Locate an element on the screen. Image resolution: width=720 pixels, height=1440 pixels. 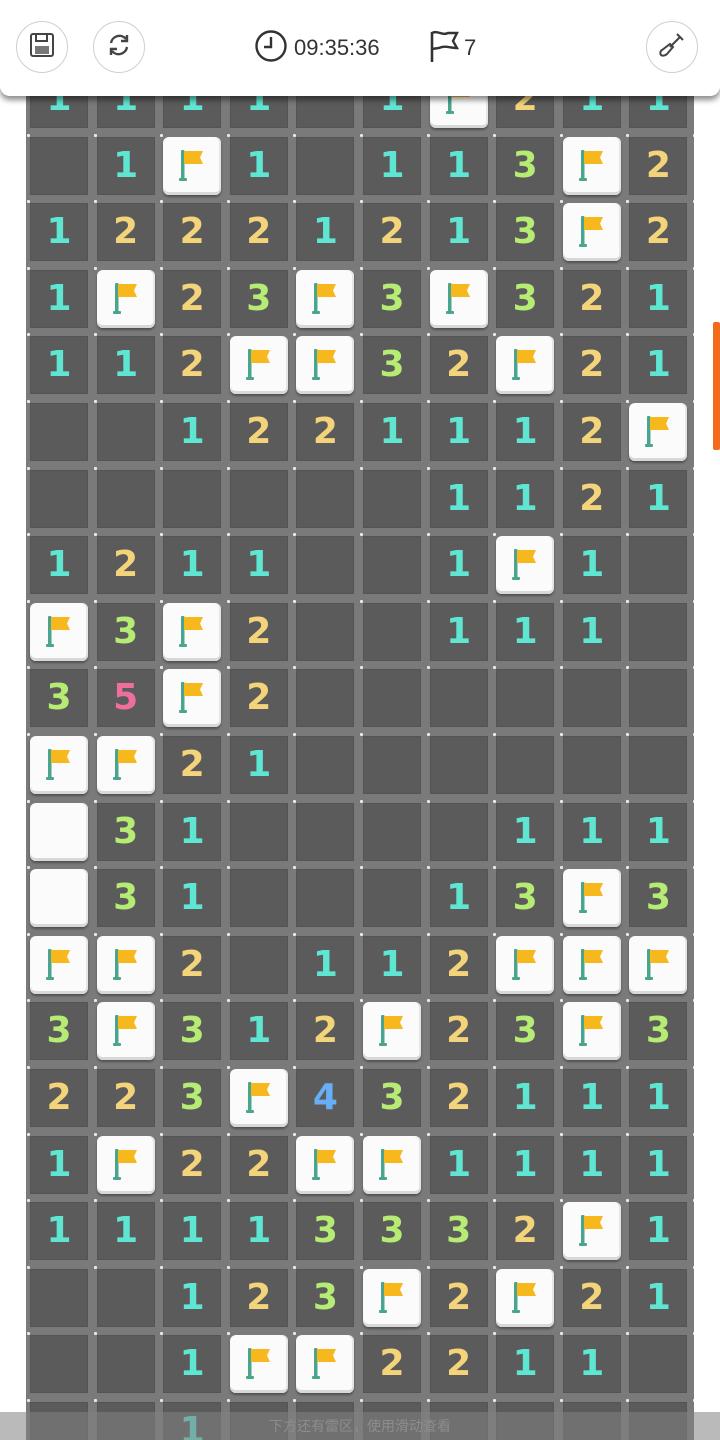
scroll-indicator is located at coordinates (716, 386).